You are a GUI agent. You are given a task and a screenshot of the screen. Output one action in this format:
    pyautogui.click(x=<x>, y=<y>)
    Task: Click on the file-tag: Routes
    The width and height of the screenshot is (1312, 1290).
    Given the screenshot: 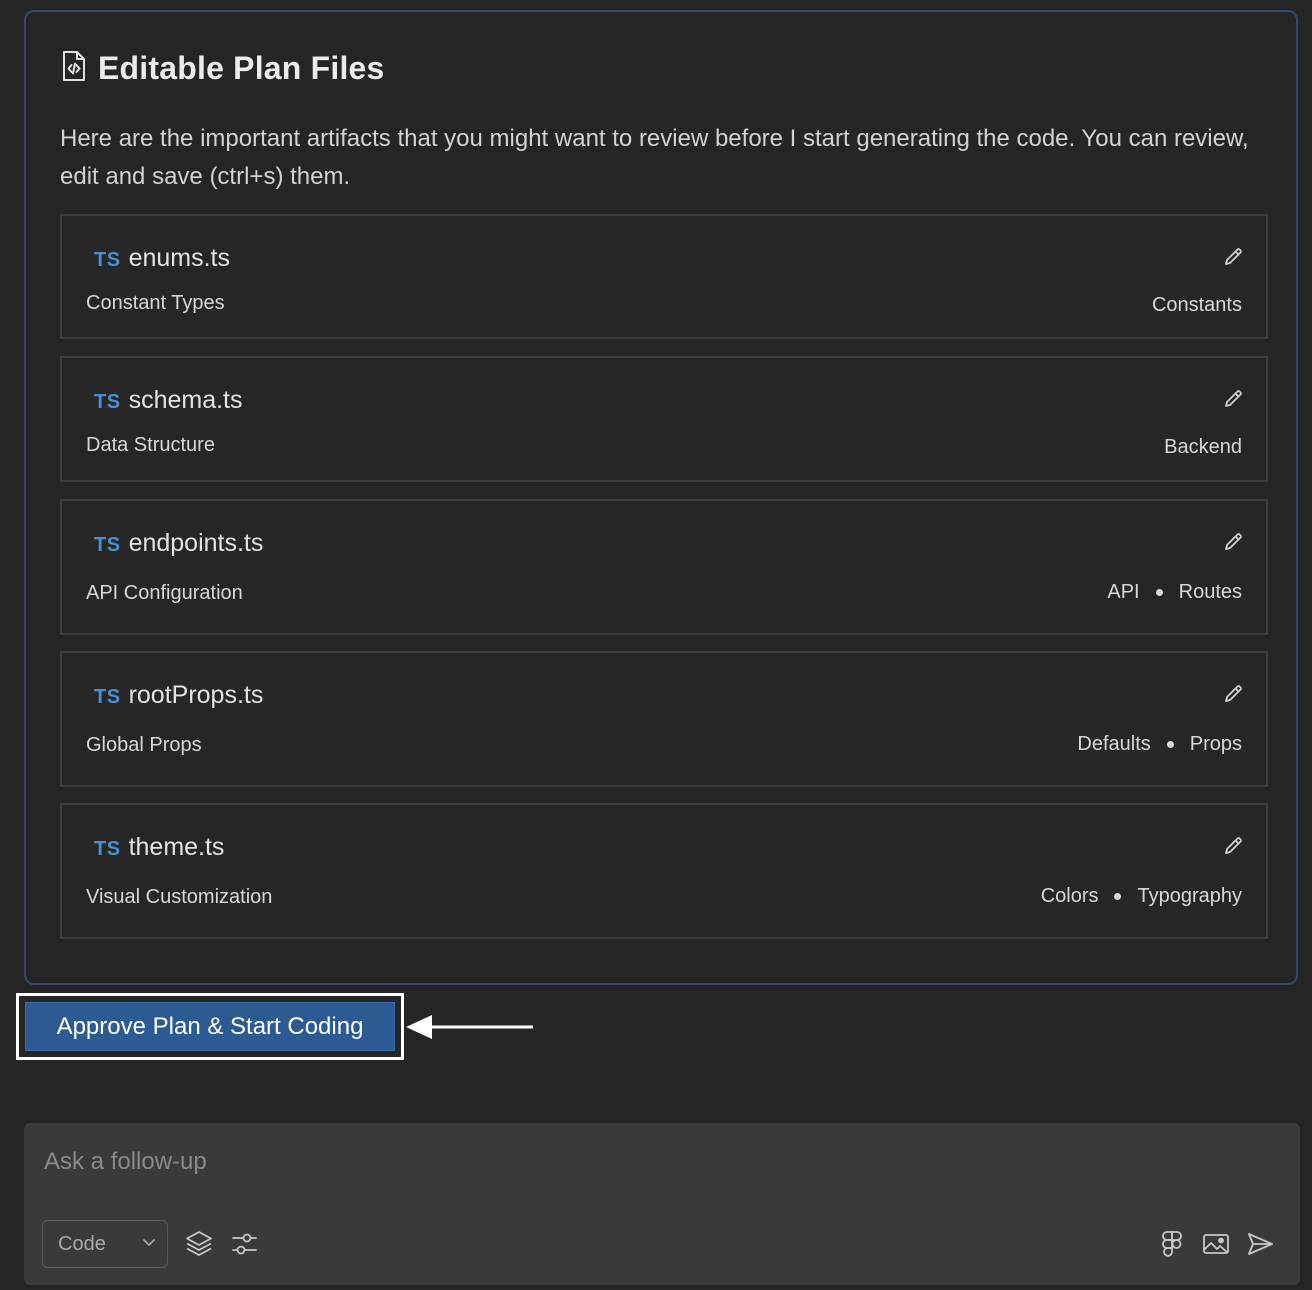 What is the action you would take?
    pyautogui.click(x=1210, y=592)
    